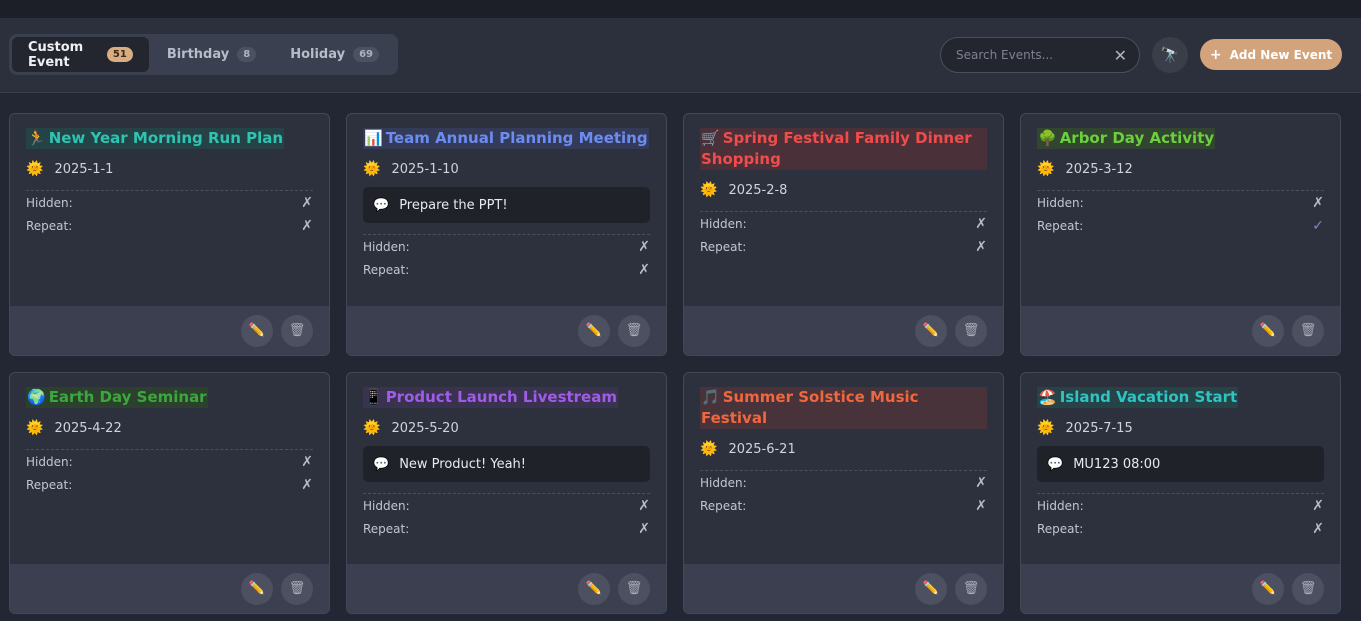 Image resolution: width=1361 pixels, height=621 pixels. Describe the element at coordinates (463, 464) in the screenshot. I see `note-text: New Product! Yeah!` at that location.